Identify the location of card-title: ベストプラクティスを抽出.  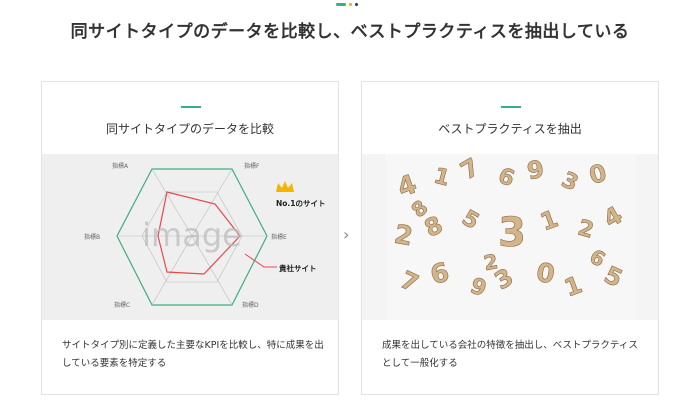
(510, 129).